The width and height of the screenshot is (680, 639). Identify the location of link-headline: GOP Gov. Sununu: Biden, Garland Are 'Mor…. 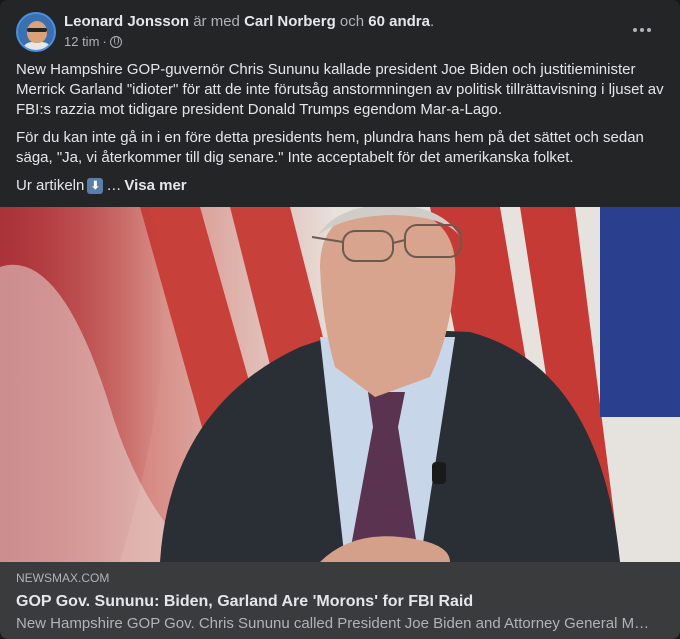
(340, 602).